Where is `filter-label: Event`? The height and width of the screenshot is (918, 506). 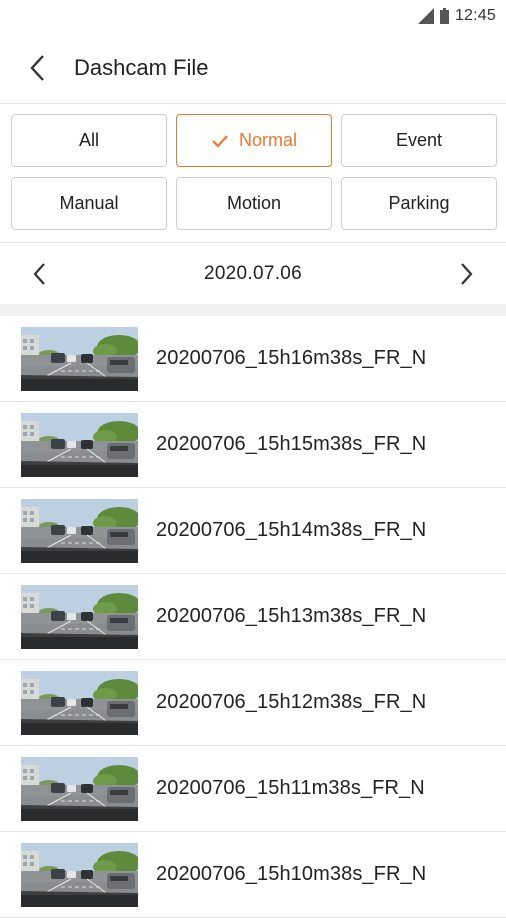
filter-label: Event is located at coordinates (419, 140).